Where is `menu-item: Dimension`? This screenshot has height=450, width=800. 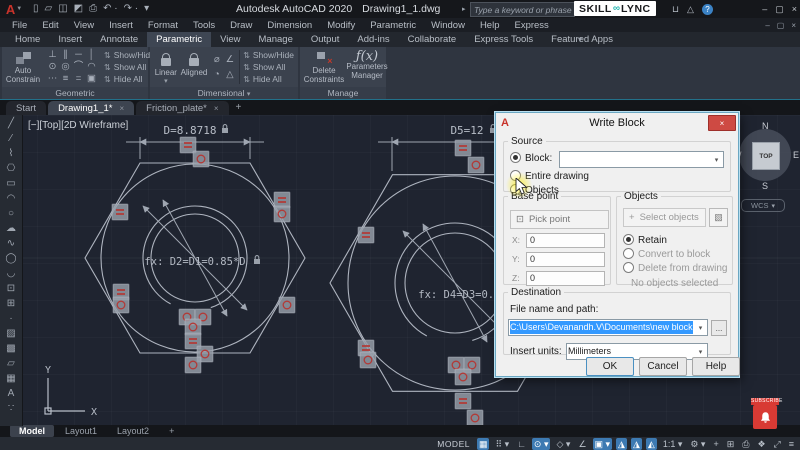 menu-item: Dimension is located at coordinates (289, 25).